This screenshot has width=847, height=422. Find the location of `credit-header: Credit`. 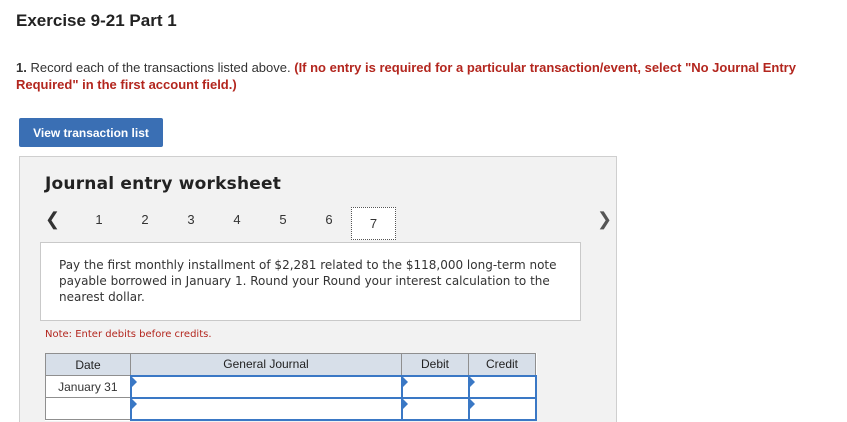

credit-header: Credit is located at coordinates (502, 364).